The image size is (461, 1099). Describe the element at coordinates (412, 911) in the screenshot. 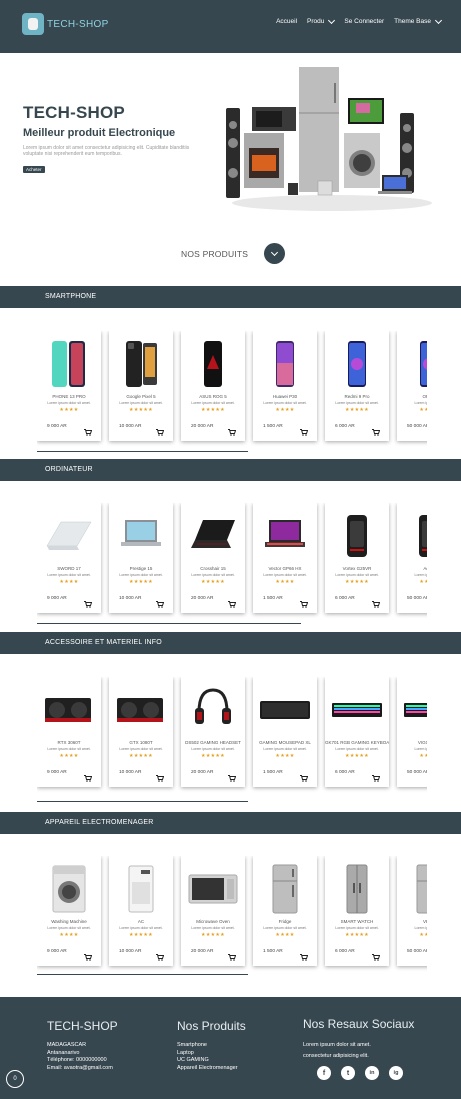

I see `product-card: VENT Lorem ipsum dolor ★★★★ 50 000 AR` at that location.